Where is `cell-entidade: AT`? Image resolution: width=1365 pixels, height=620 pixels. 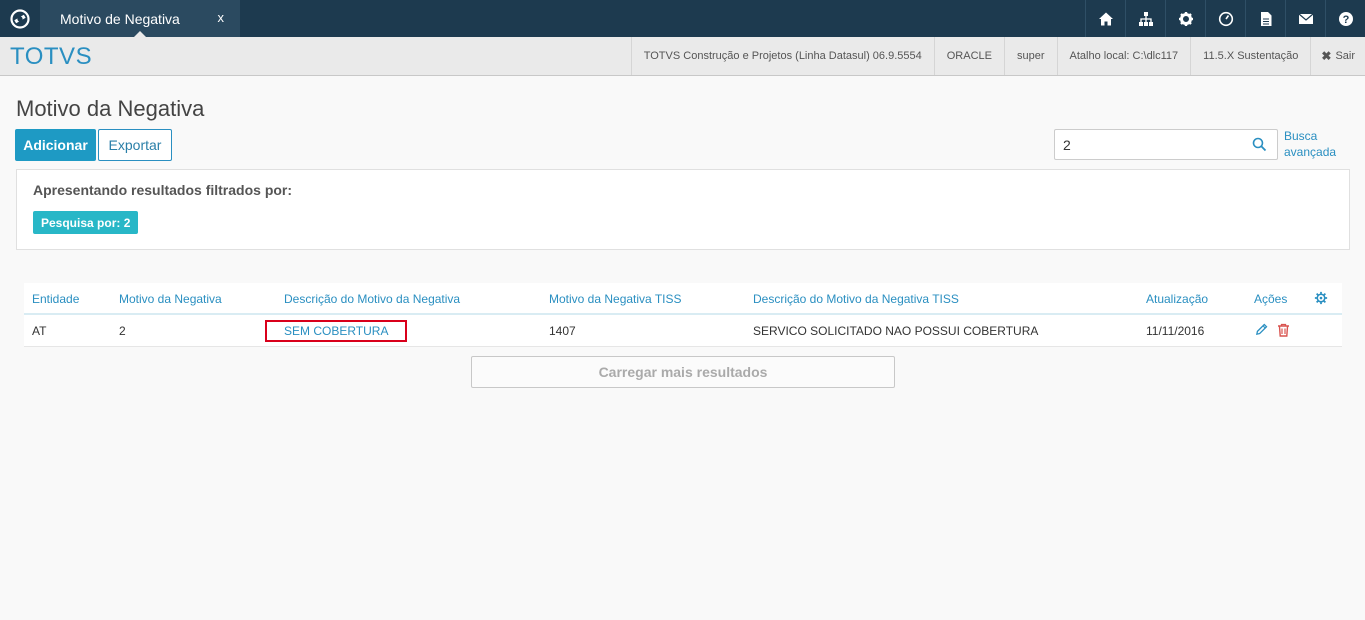 cell-entidade: AT is located at coordinates (39, 331).